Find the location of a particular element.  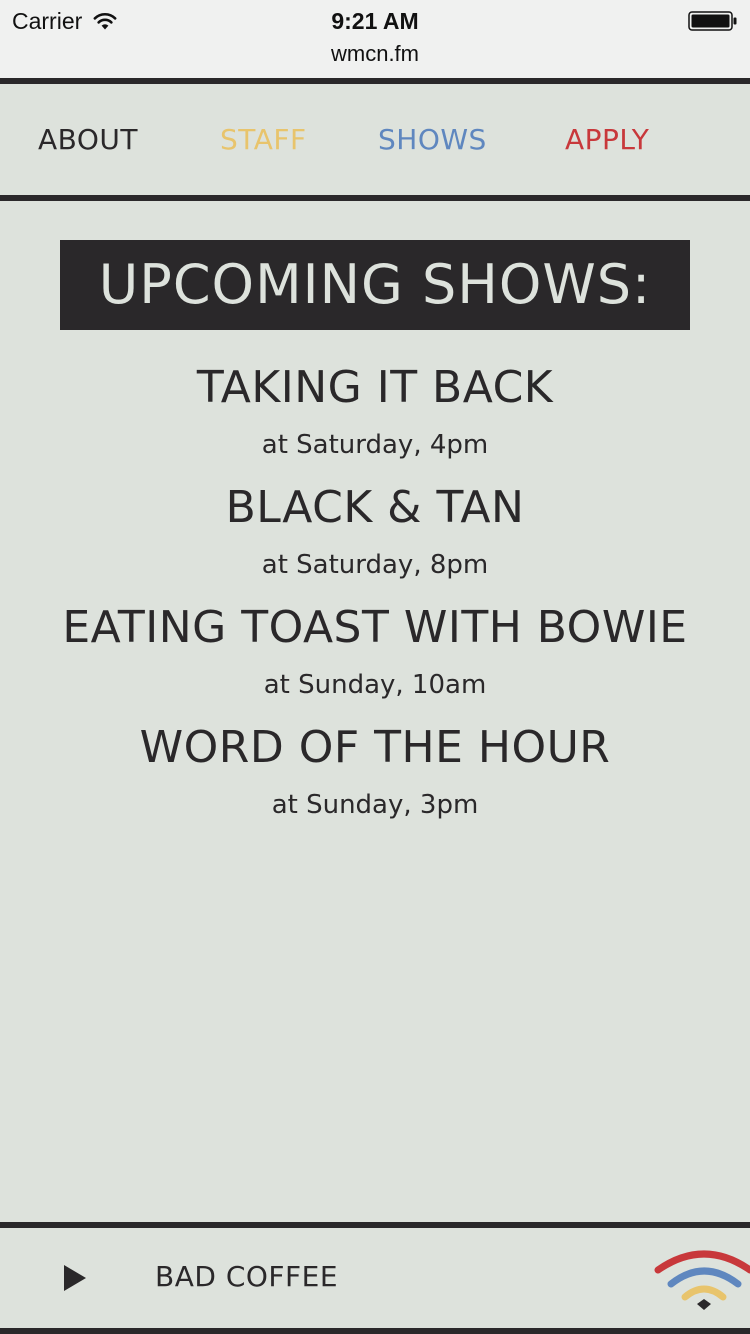

show-time: at Saturday, 4pm is located at coordinates (375, 445).